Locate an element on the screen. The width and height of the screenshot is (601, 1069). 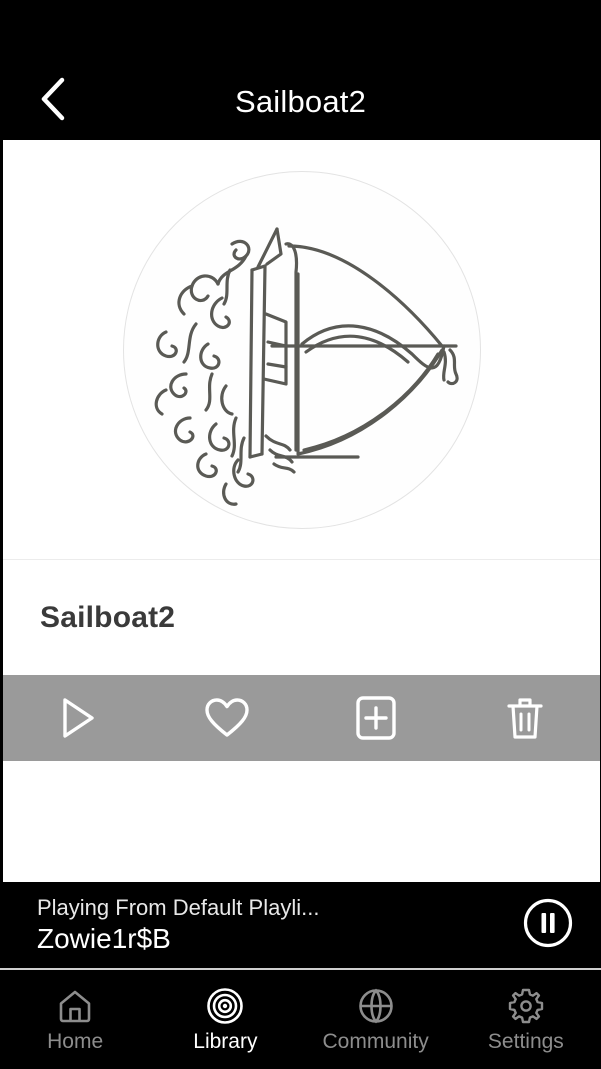
pause-circle-icon is located at coordinates (548, 925).